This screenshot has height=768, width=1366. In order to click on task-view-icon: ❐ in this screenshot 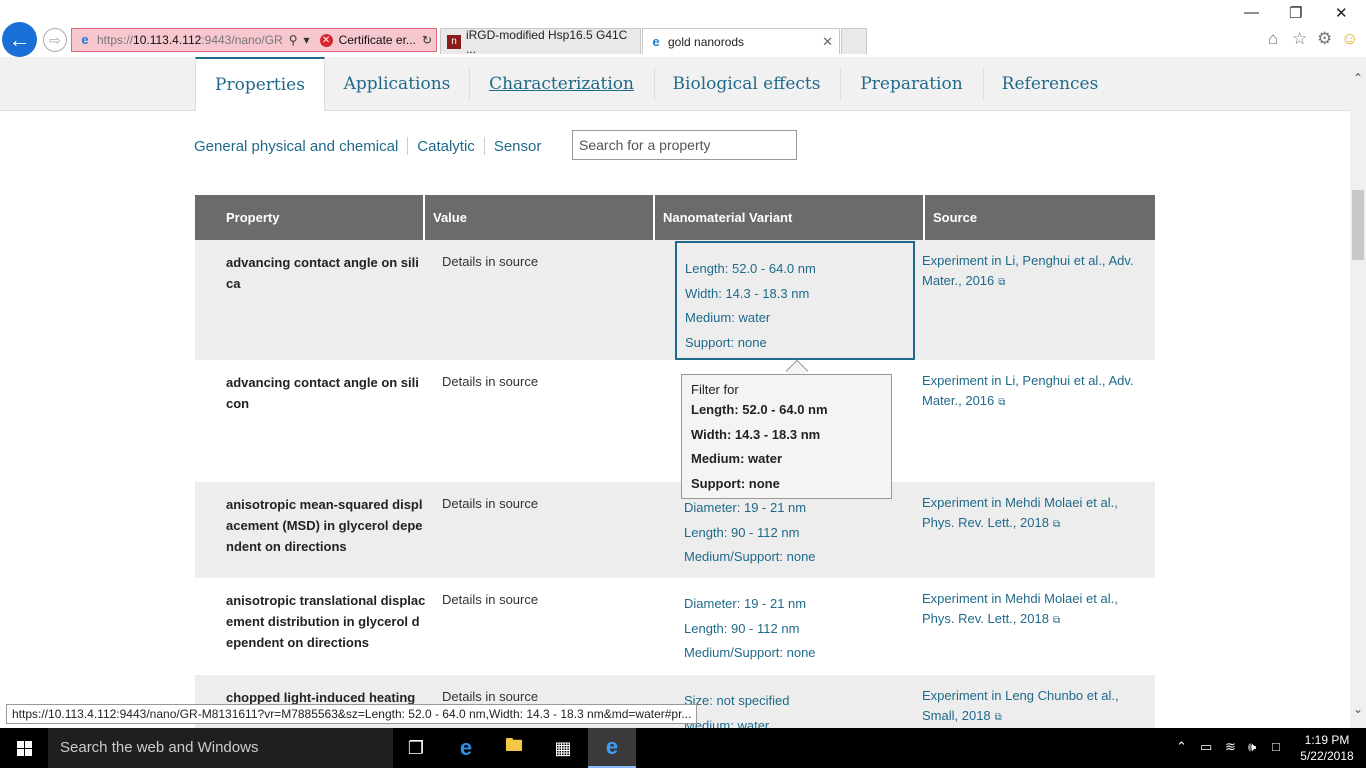, I will do `click(416, 748)`.